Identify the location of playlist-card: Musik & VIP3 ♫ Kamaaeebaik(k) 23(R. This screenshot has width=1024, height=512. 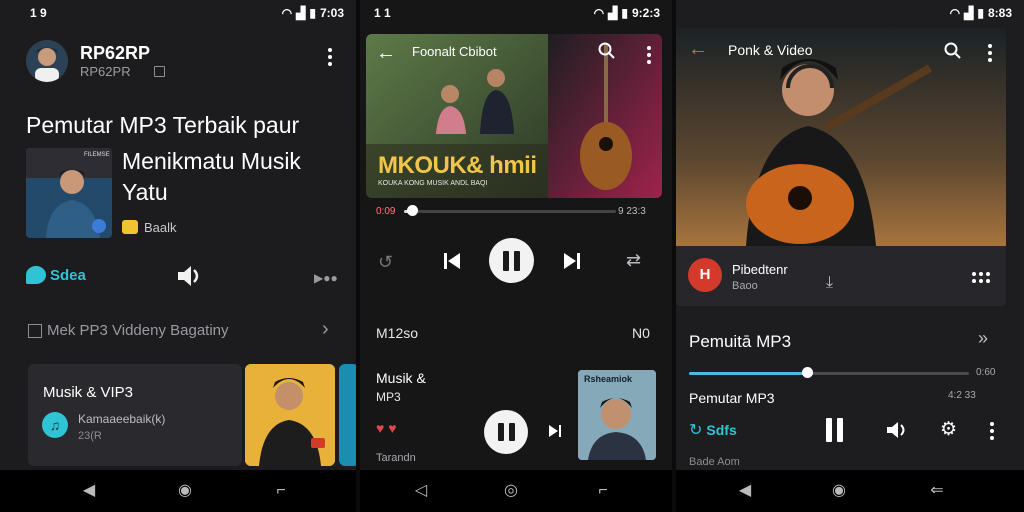
(135, 415).